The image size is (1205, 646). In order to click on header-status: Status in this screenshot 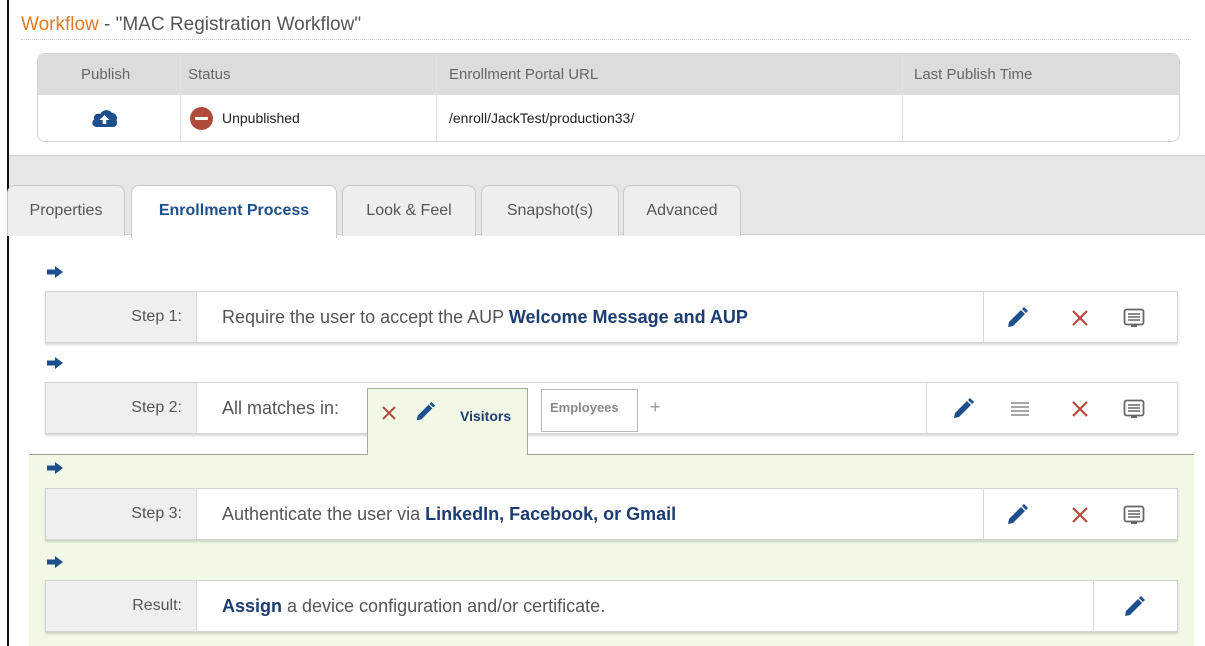, I will do `click(209, 74)`.